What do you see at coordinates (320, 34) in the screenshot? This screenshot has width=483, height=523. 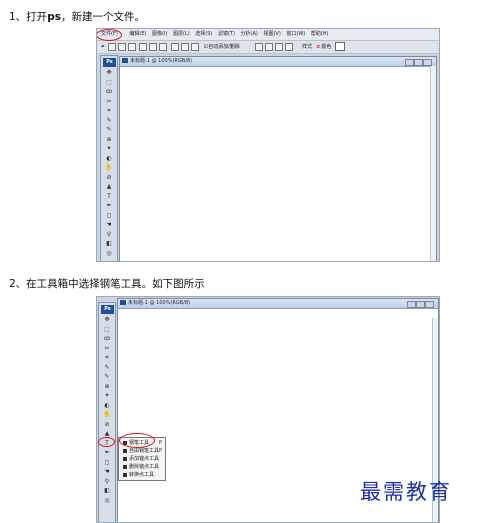 I see `menu-help: 帮助(H)` at bounding box center [320, 34].